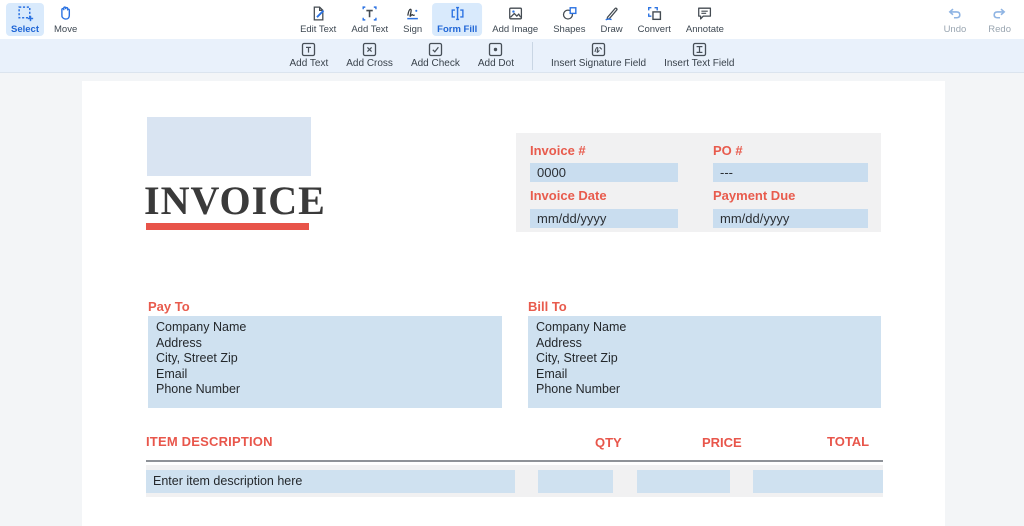 The width and height of the screenshot is (1024, 526). Describe the element at coordinates (722, 442) in the screenshot. I see `price-header: PRICE` at that location.